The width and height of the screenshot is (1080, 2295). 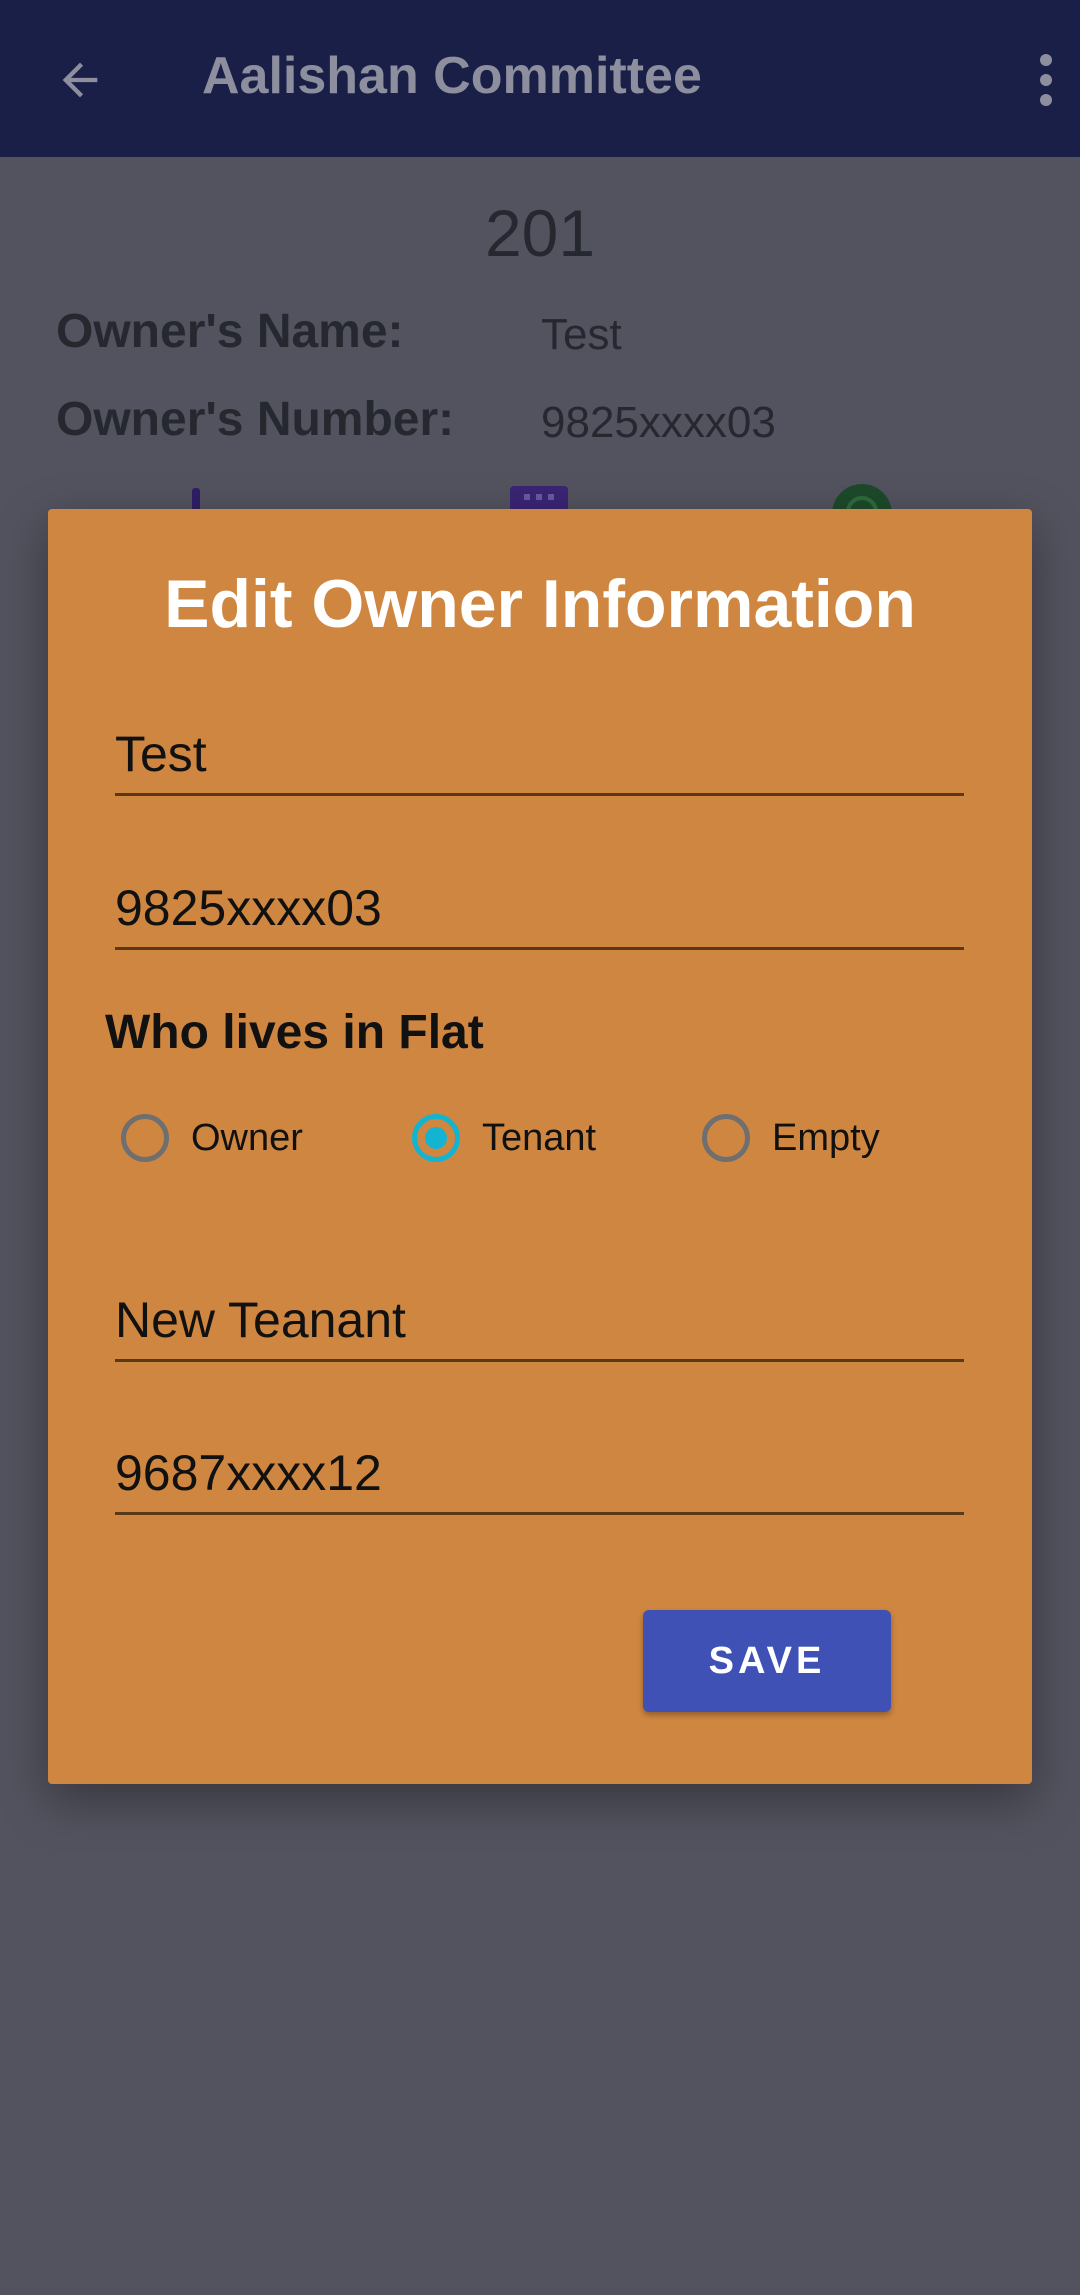 I want to click on radio-empty-label: Empty, so click(x=826, y=1137).